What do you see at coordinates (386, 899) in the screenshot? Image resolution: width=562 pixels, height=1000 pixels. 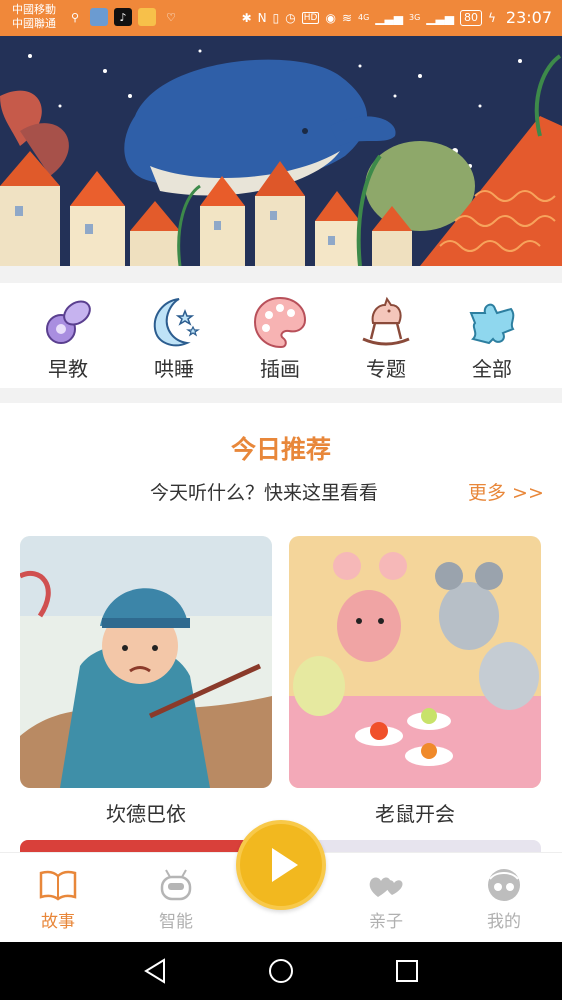 I see `nav-tab-parenting: 亲子` at bounding box center [386, 899].